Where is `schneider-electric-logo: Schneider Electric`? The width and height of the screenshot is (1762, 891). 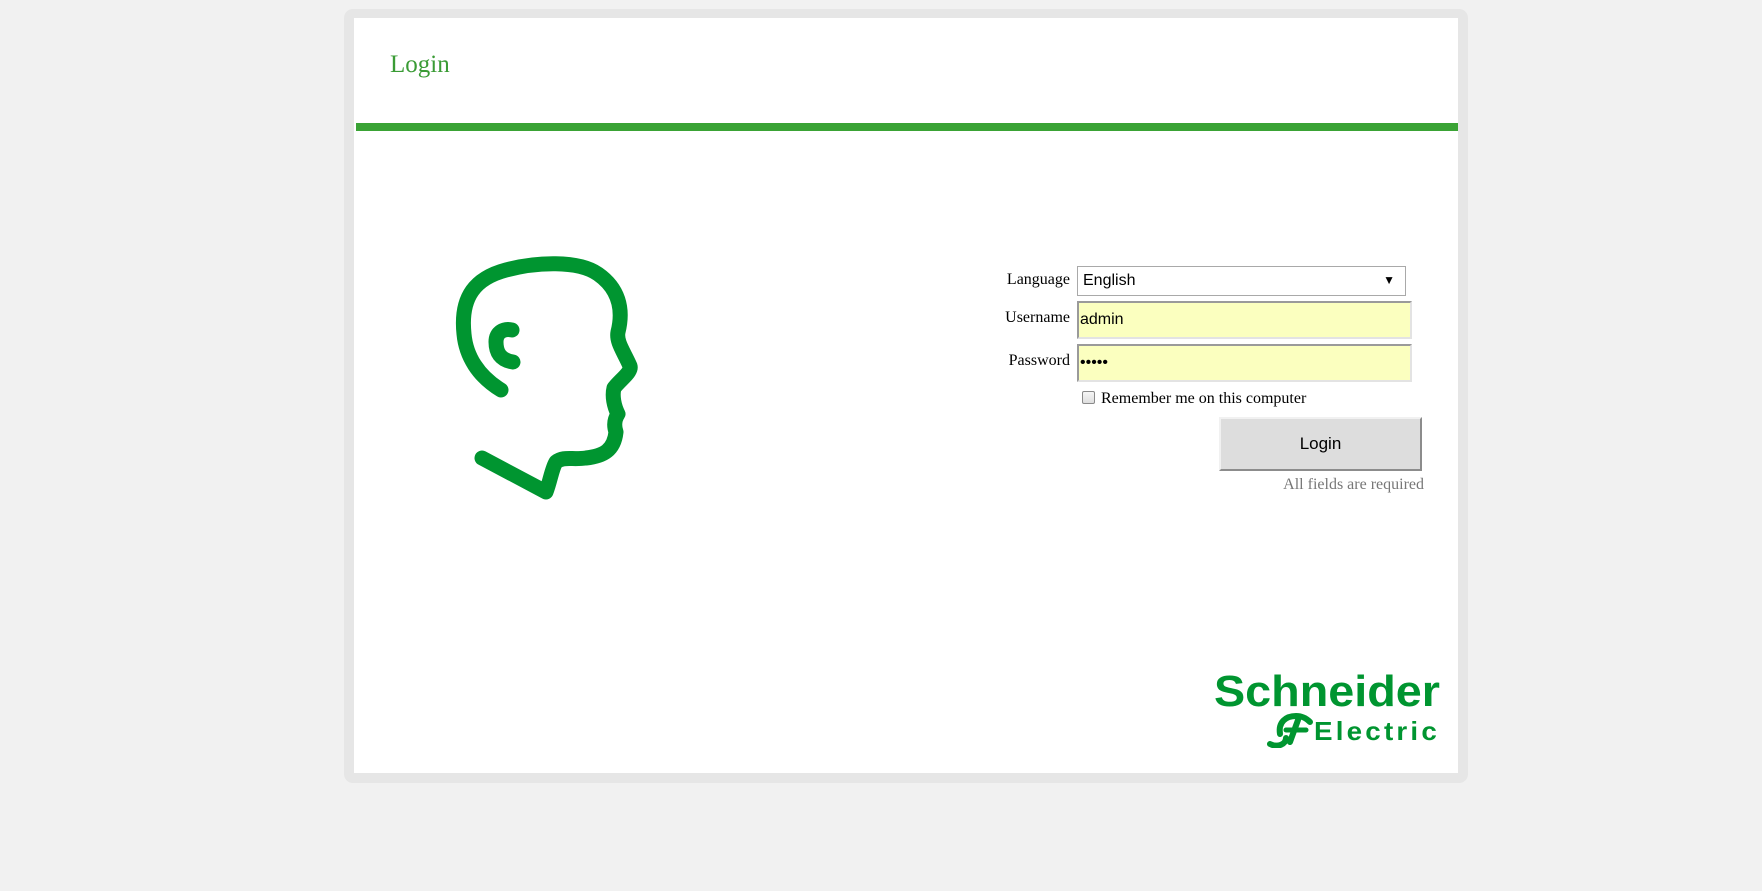 schneider-electric-logo: Schneider Electric is located at coordinates (1327, 707).